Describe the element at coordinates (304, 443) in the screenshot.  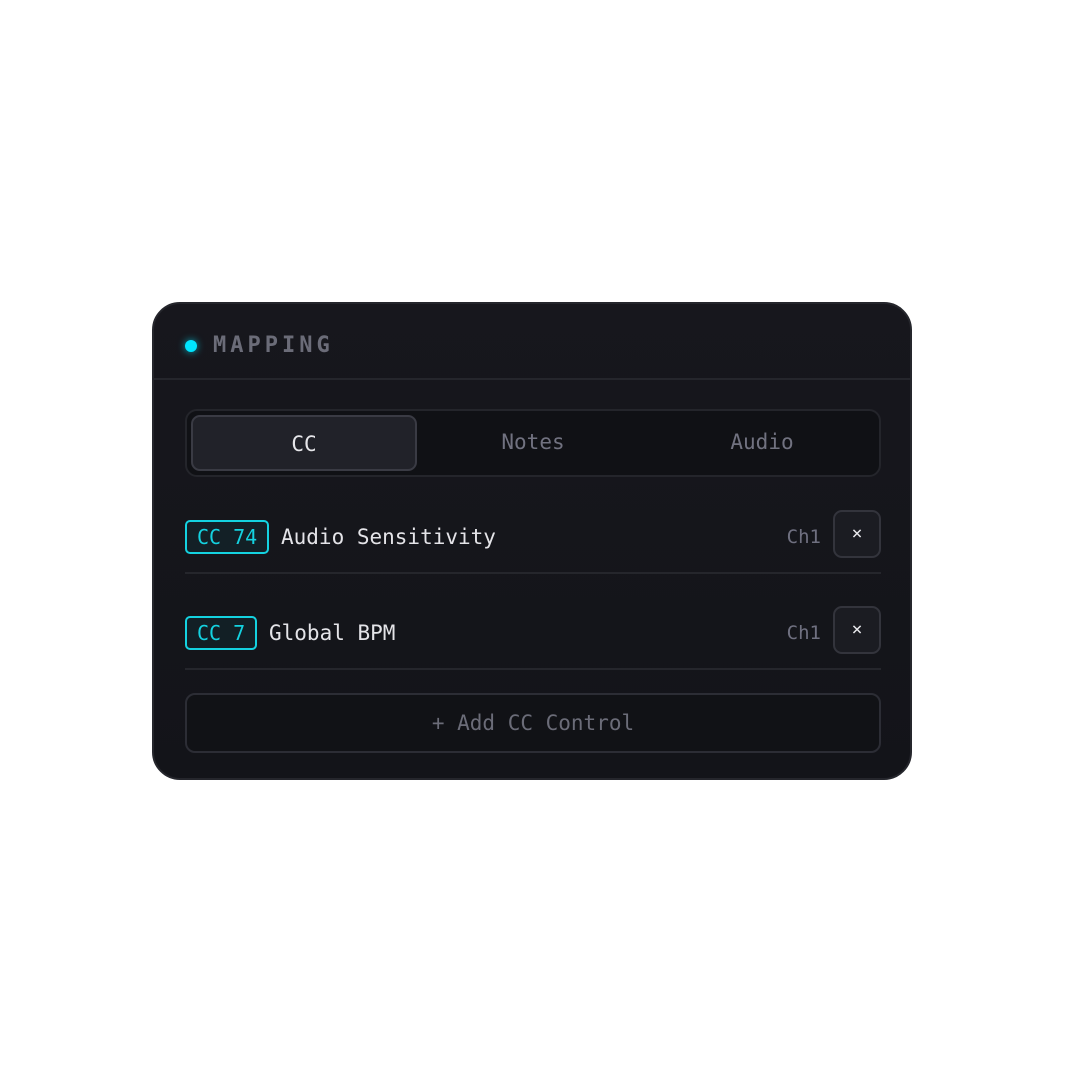
I see `tab-cc: CC` at that location.